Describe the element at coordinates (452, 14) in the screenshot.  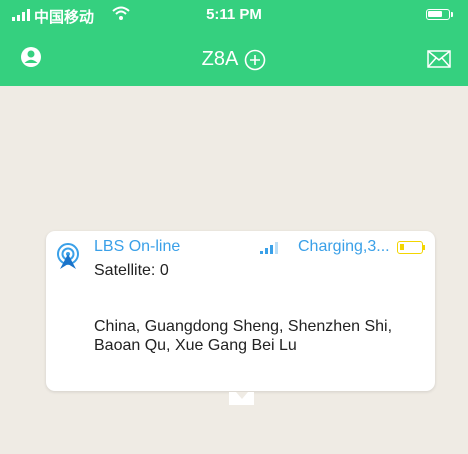
I see `battery-tip` at that location.